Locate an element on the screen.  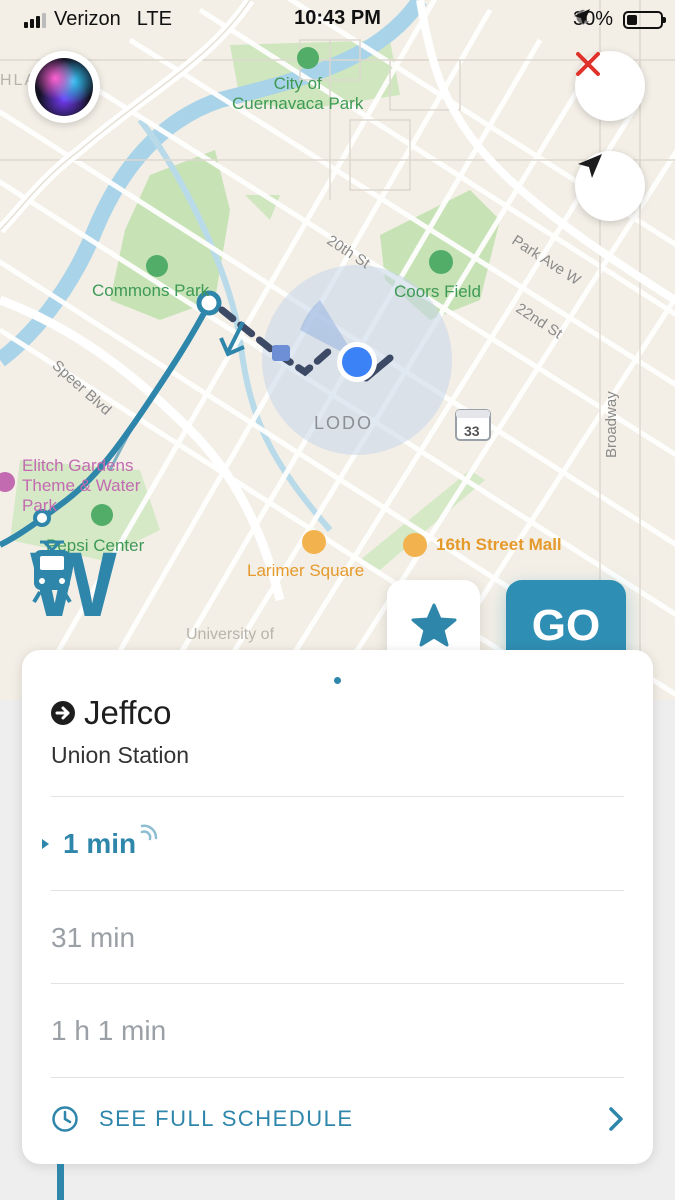
close-icon is located at coordinates (588, 64).